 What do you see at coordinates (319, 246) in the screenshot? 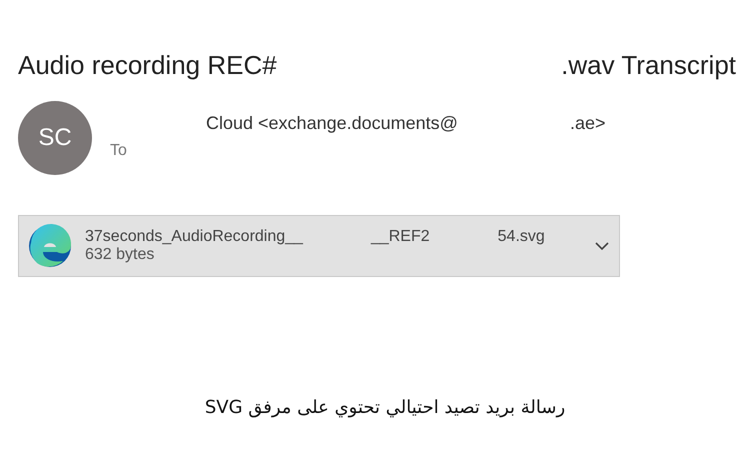
I see `attachment-card: 37seconds_AudioRecording__ __REF2 54.svg 632 bytes` at bounding box center [319, 246].